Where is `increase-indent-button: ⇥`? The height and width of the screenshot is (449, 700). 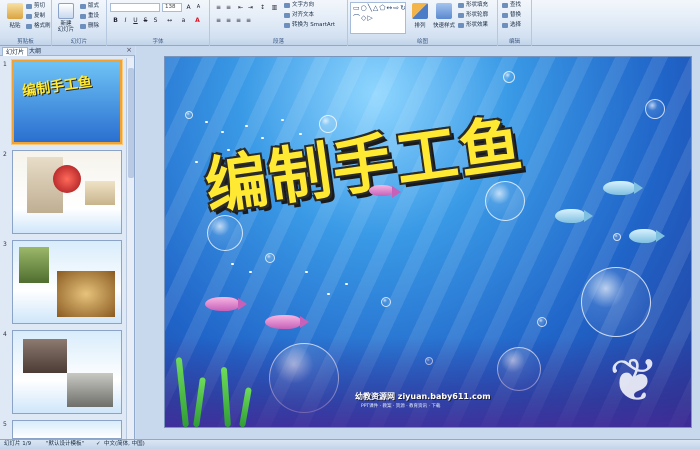
increase-indent-button: ⇥ is located at coordinates (250, 7).